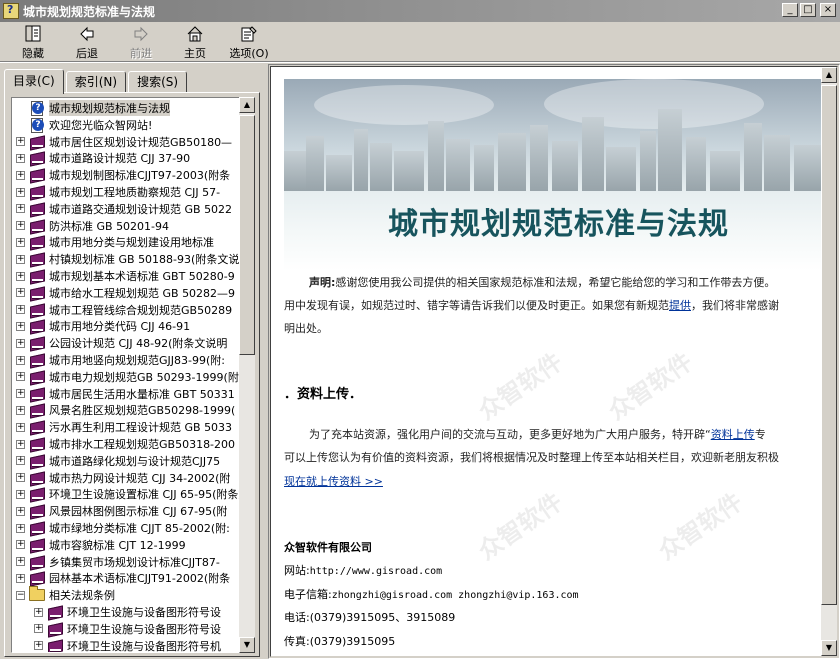 The image size is (840, 659). I want to click on tab-contents: 目录(C), so click(34, 81).